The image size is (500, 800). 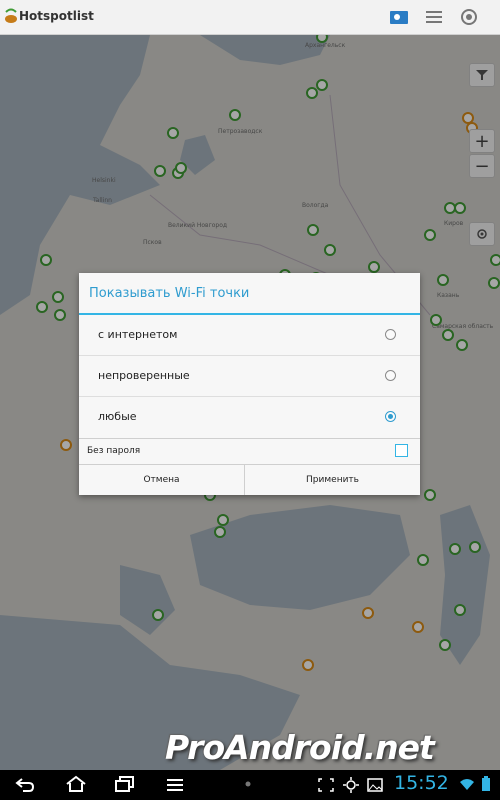 What do you see at coordinates (56, 16) in the screenshot?
I see `app-title: Hotspotlist` at bounding box center [56, 16].